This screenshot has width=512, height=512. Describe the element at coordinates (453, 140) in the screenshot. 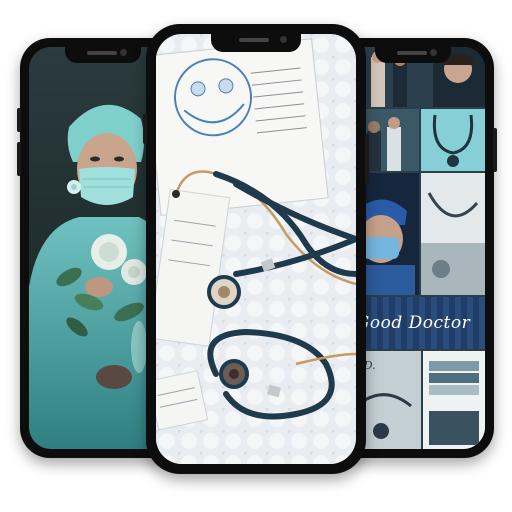

I see `collage-tile-stethoscope` at that location.